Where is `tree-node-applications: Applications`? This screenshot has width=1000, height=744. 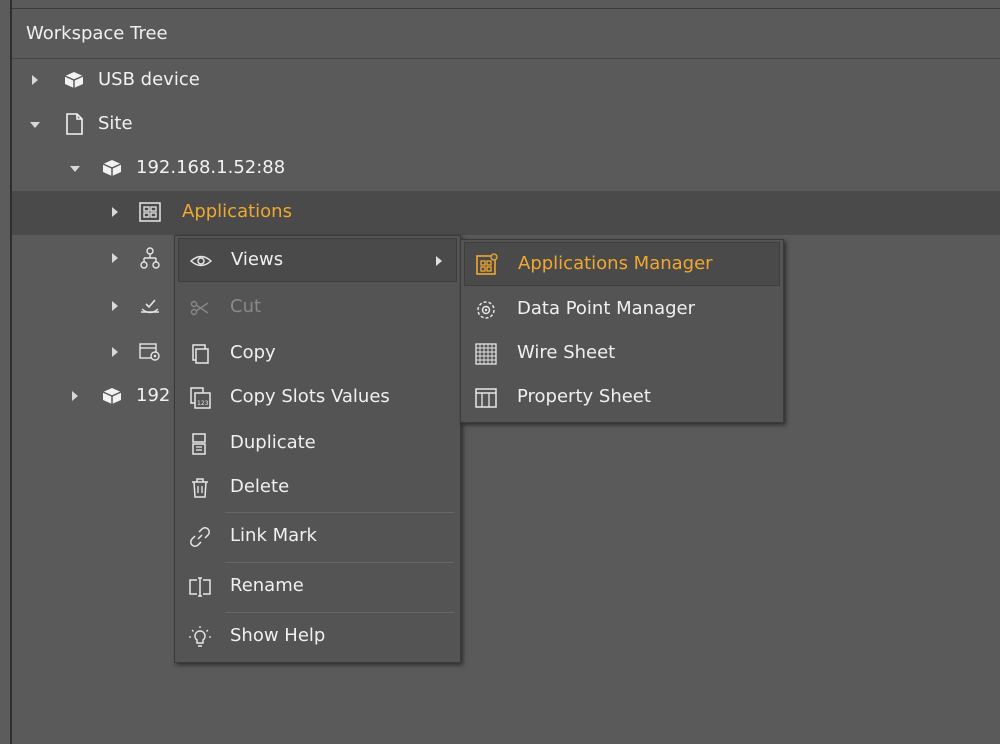
tree-node-applications: Applications is located at coordinates (506, 213).